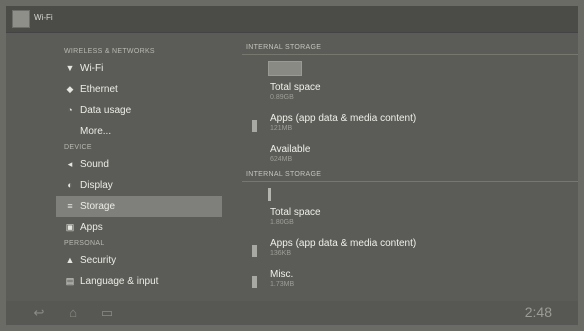 The image size is (584, 331). What do you see at coordinates (410, 175) in the screenshot?
I see `second-storage-header: INTERNAL STORAGE` at bounding box center [410, 175].